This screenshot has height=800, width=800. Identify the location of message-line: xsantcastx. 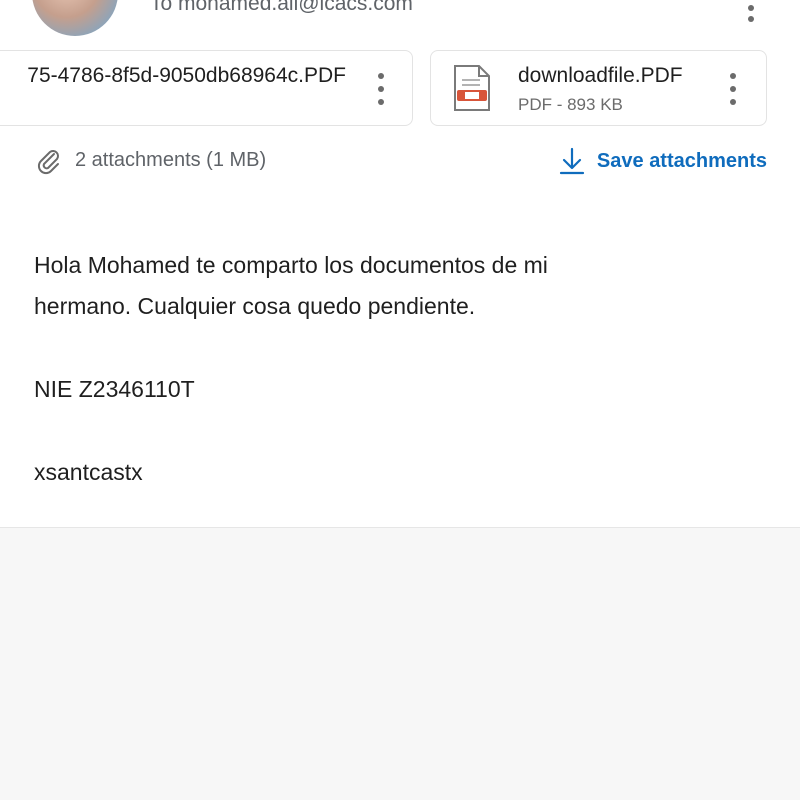
(88, 472).